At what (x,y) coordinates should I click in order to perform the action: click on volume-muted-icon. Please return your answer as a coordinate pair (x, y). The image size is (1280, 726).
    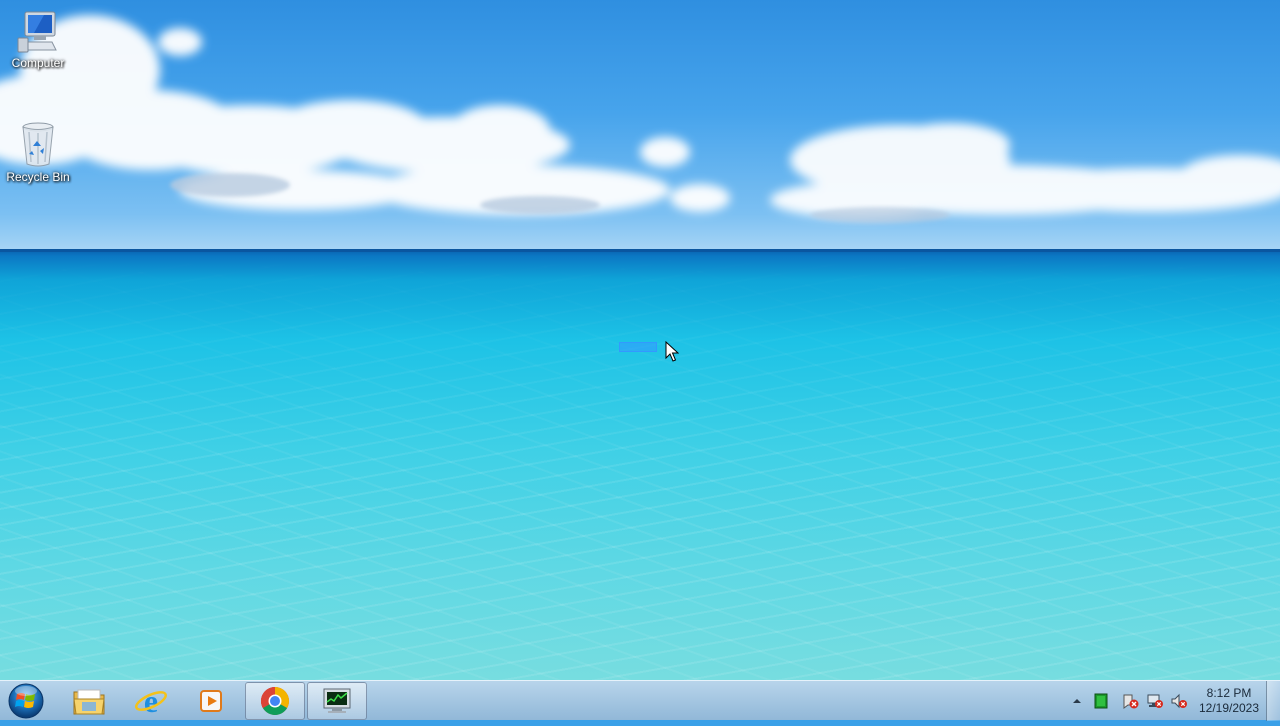
    Looking at the image, I should click on (1179, 701).